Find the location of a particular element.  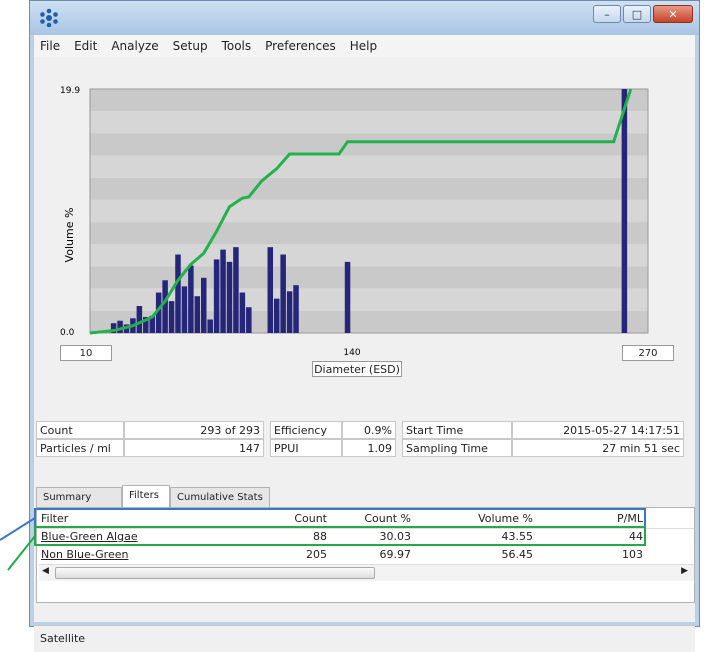

status-bar: Satellite is located at coordinates (364, 638).